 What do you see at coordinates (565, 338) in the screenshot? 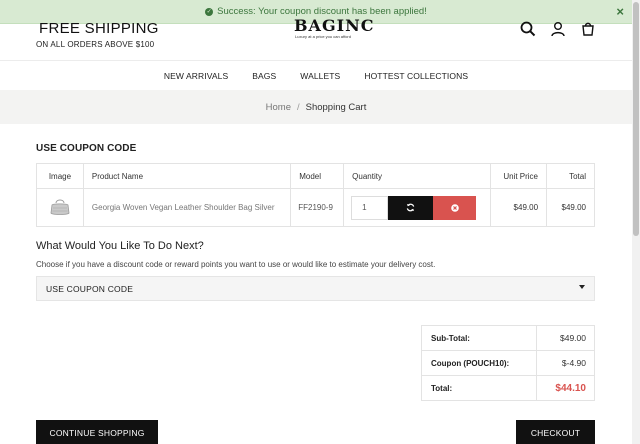
I see `subtotal-value: $49.00` at bounding box center [565, 338].